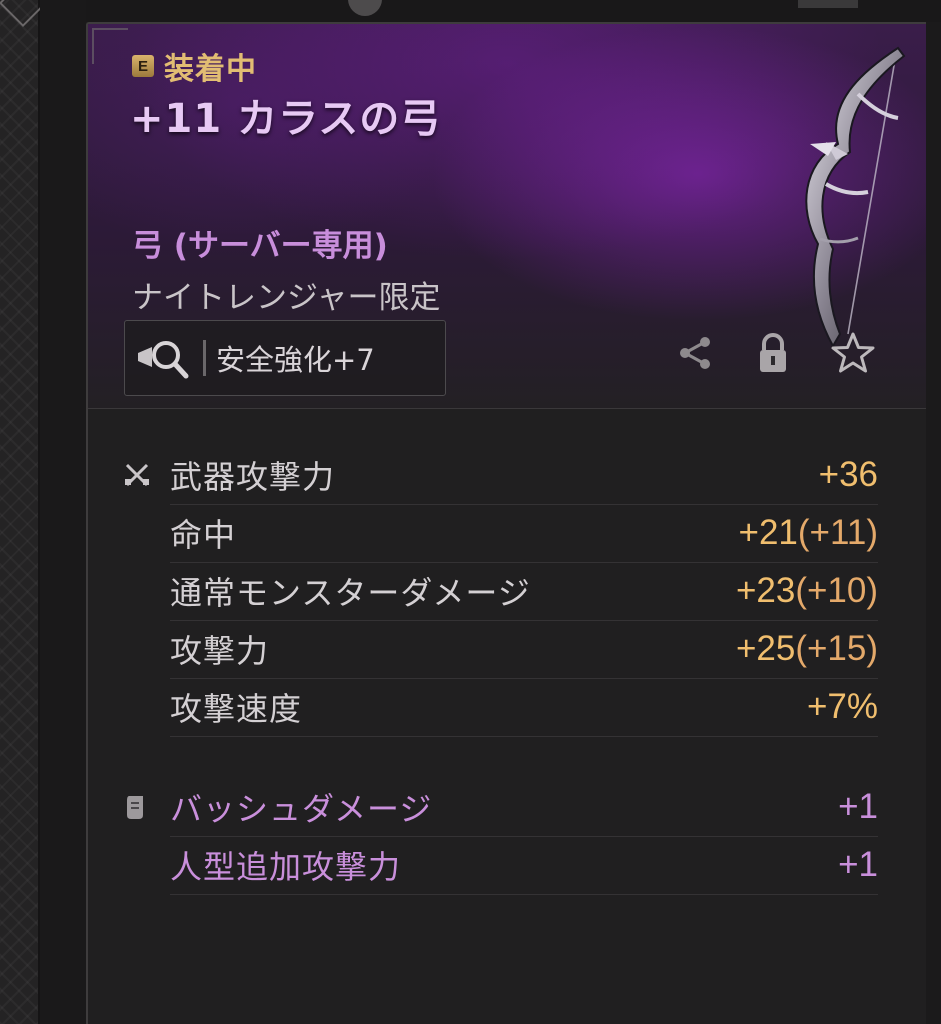  What do you see at coordinates (210, 69) in the screenshot?
I see `equip-status-text: 装着中` at bounding box center [210, 69].